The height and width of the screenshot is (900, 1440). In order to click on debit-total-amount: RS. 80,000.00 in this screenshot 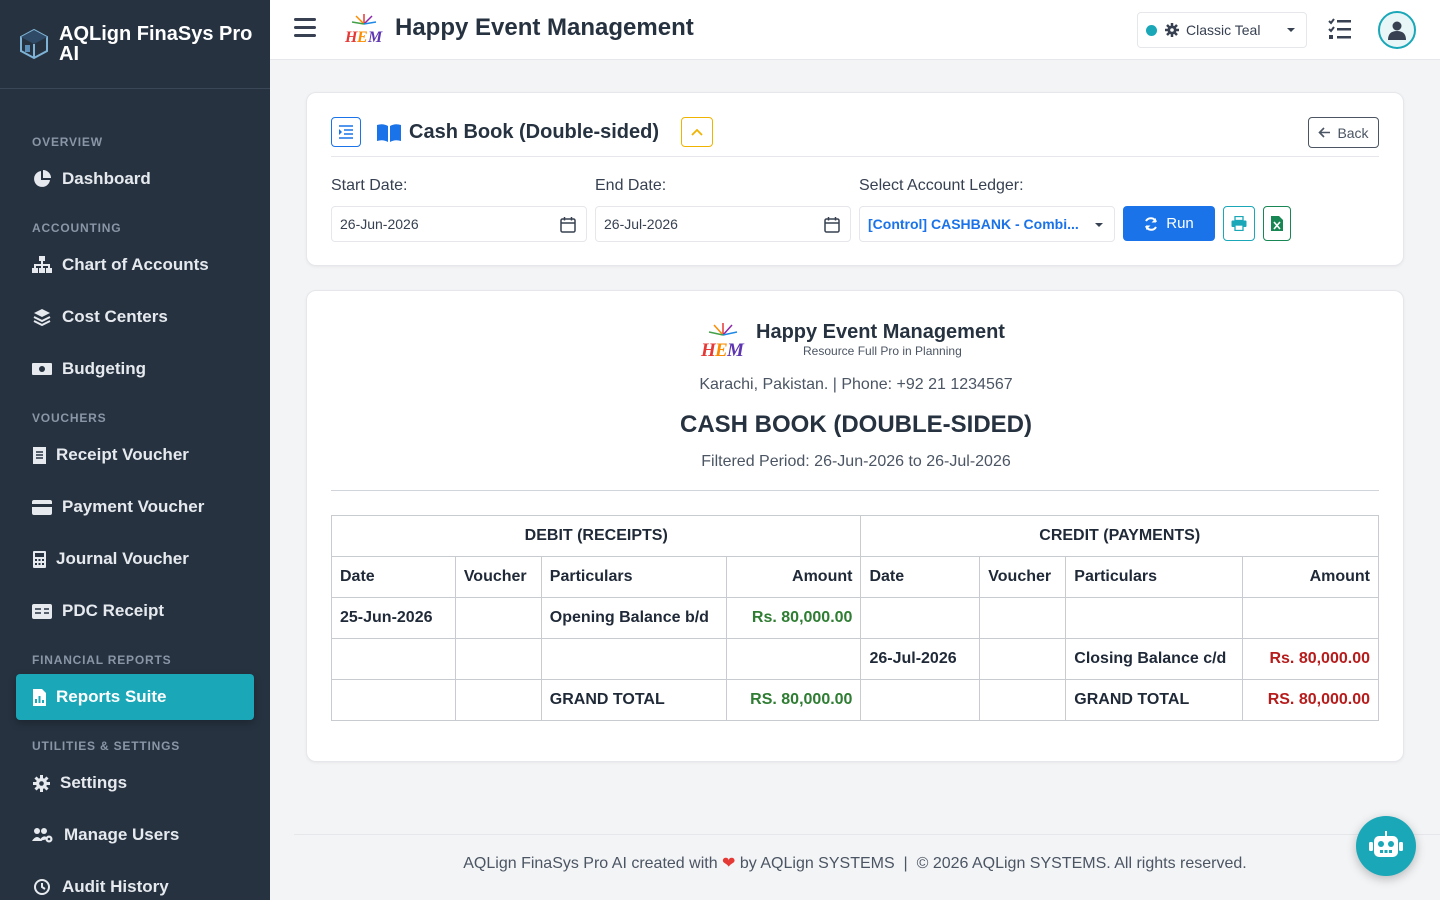, I will do `click(793, 700)`.